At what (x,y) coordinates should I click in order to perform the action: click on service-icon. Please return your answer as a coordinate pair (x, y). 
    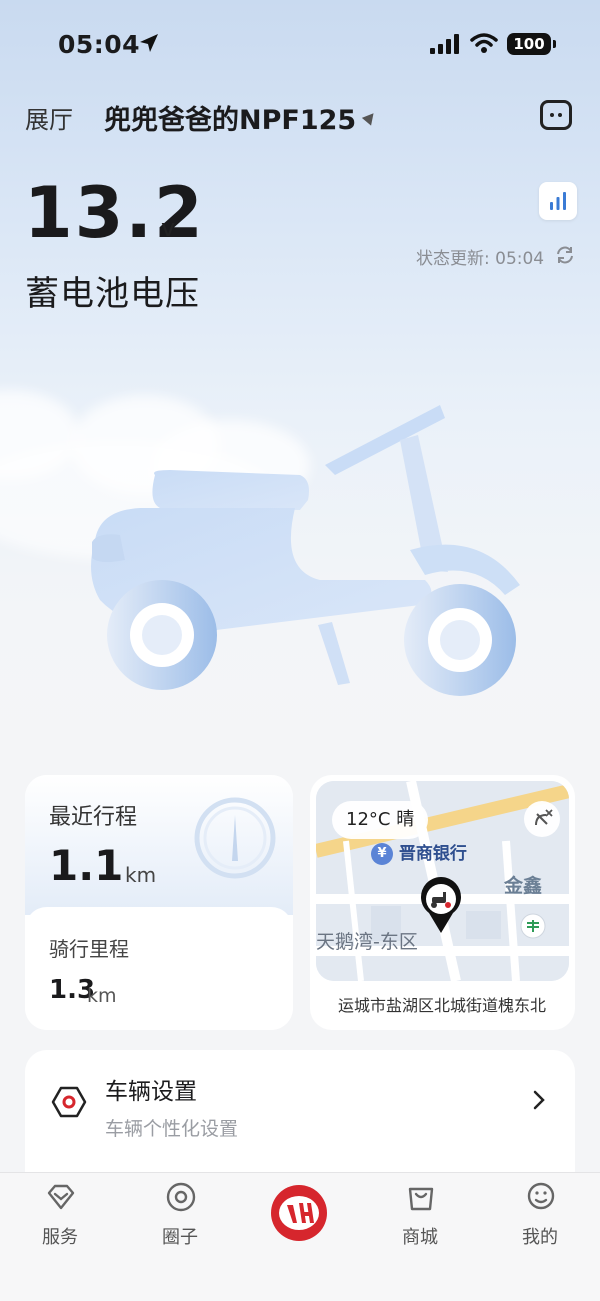
    Looking at the image, I should click on (61, 1197).